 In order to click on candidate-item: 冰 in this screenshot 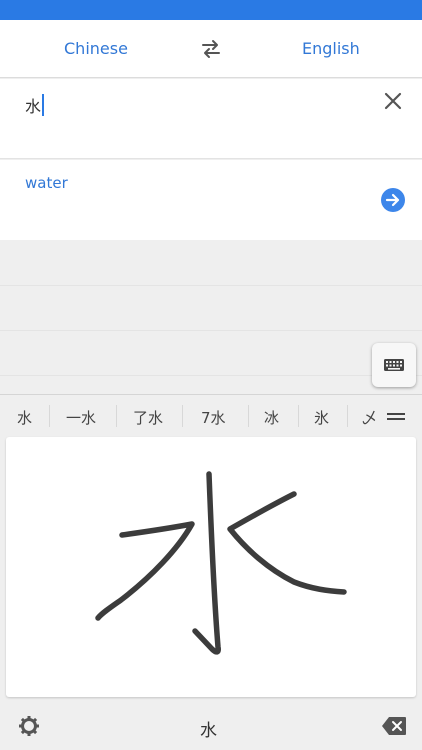, I will do `click(271, 417)`.